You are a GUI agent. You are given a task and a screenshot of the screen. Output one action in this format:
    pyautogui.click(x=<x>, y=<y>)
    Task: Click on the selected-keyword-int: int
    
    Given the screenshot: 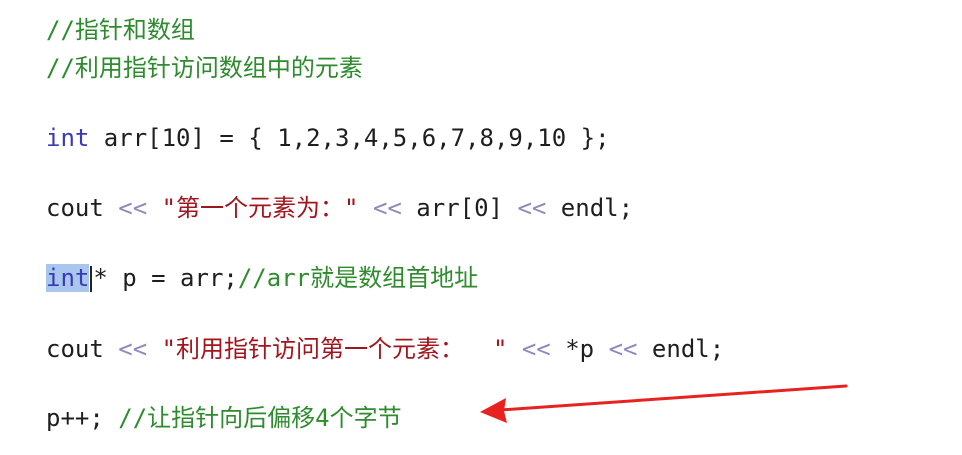 What is the action you would take?
    pyautogui.click(x=68, y=278)
    